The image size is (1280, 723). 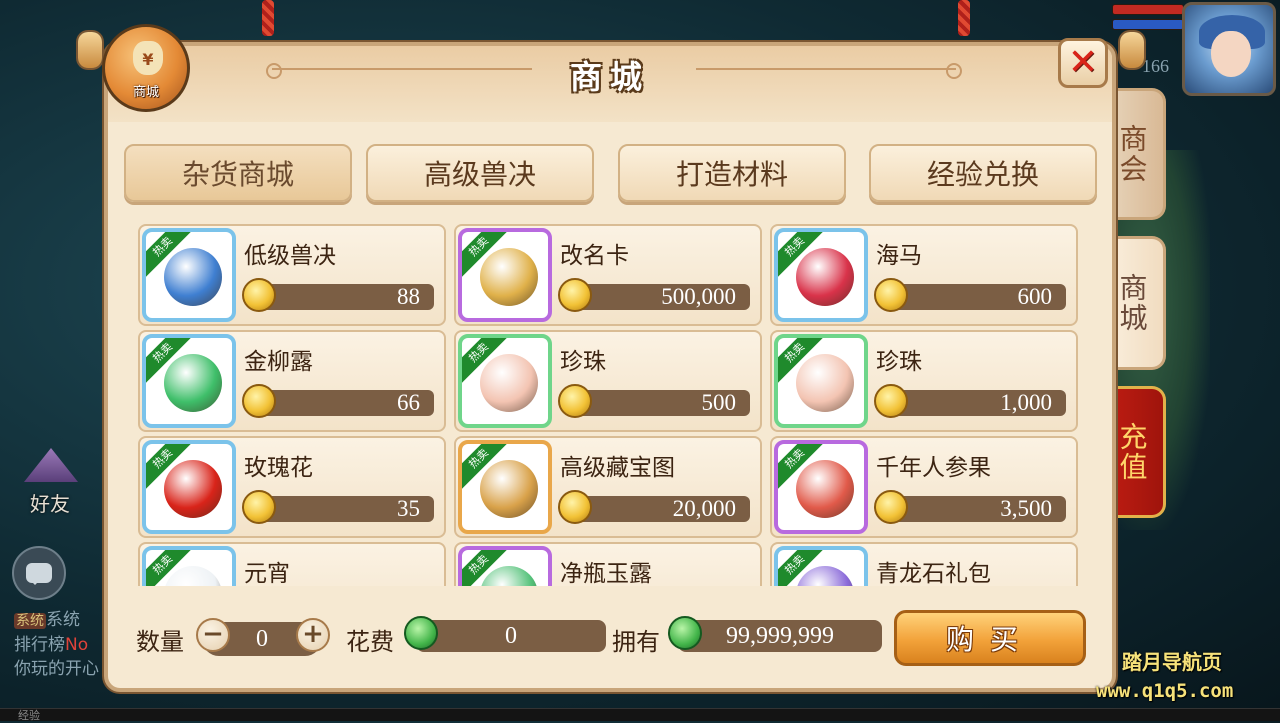 I want to click on chat-line: 排行榜No, so click(x=59, y=645).